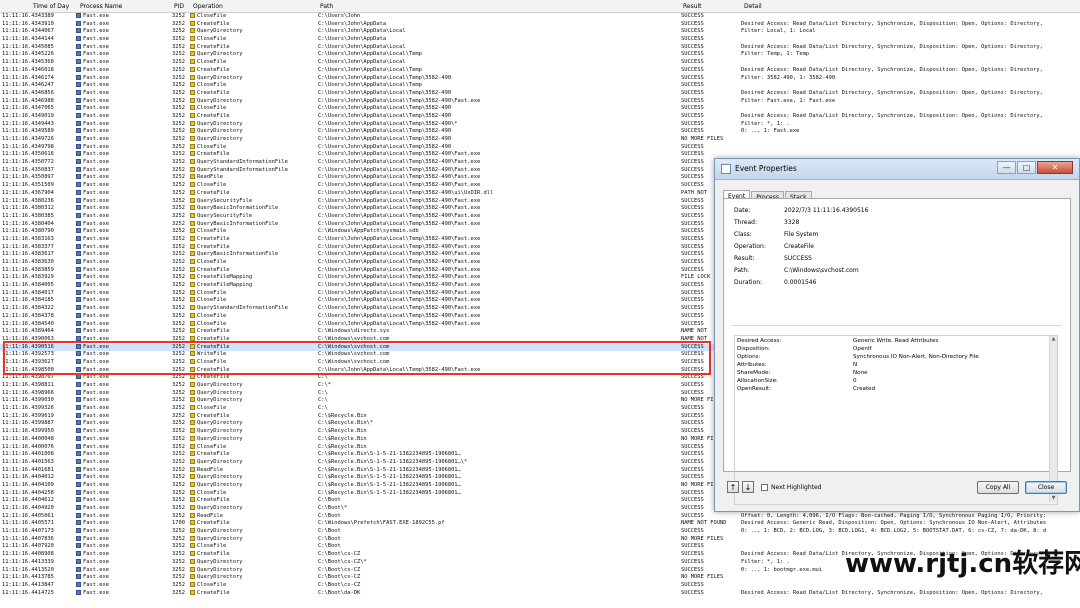  Describe the element at coordinates (753, 6) in the screenshot. I see `col-detail: Detail` at that location.